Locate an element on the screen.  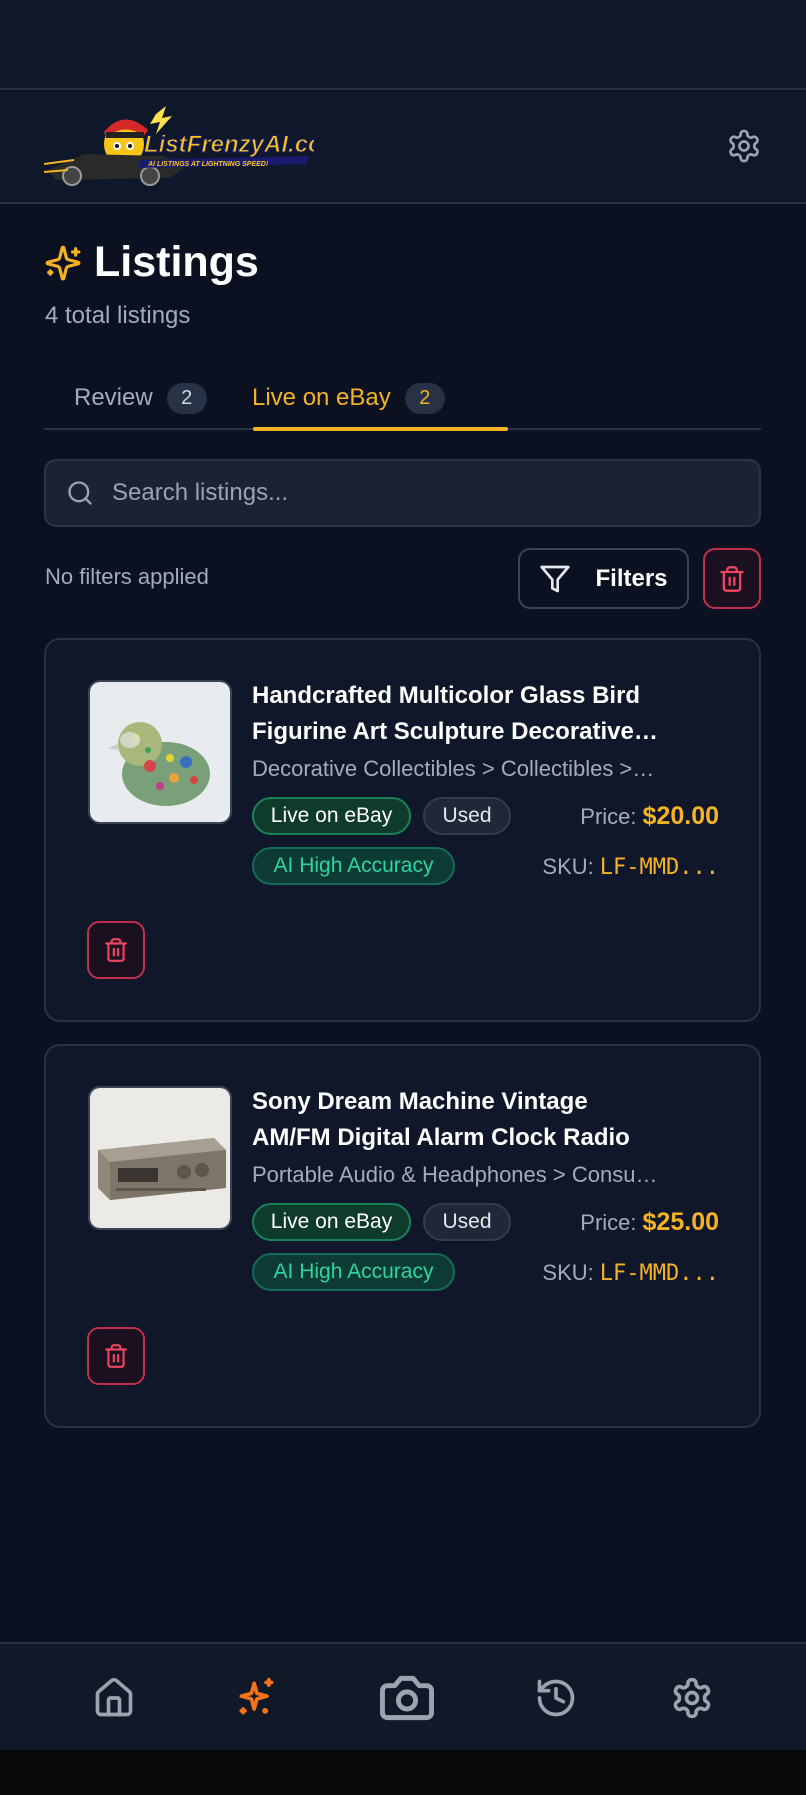
nav-history is located at coordinates (556, 1698).